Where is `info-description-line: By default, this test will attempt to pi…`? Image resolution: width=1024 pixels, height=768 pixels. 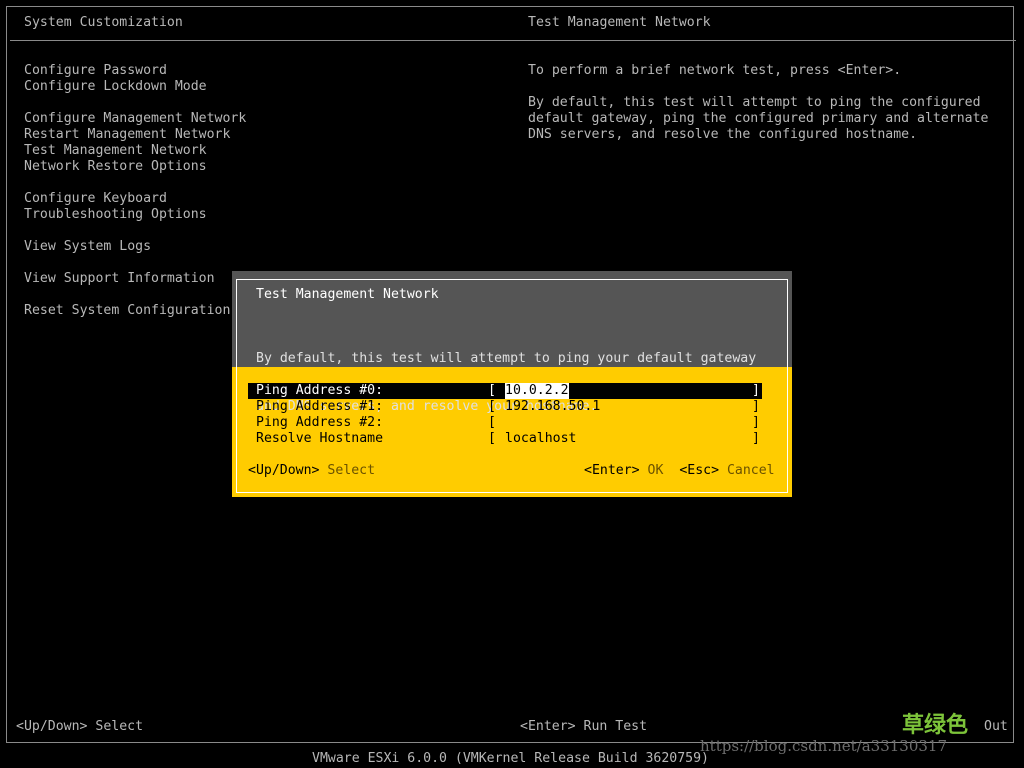
info-description-line: By default, this test will attempt to pi… is located at coordinates (754, 102).